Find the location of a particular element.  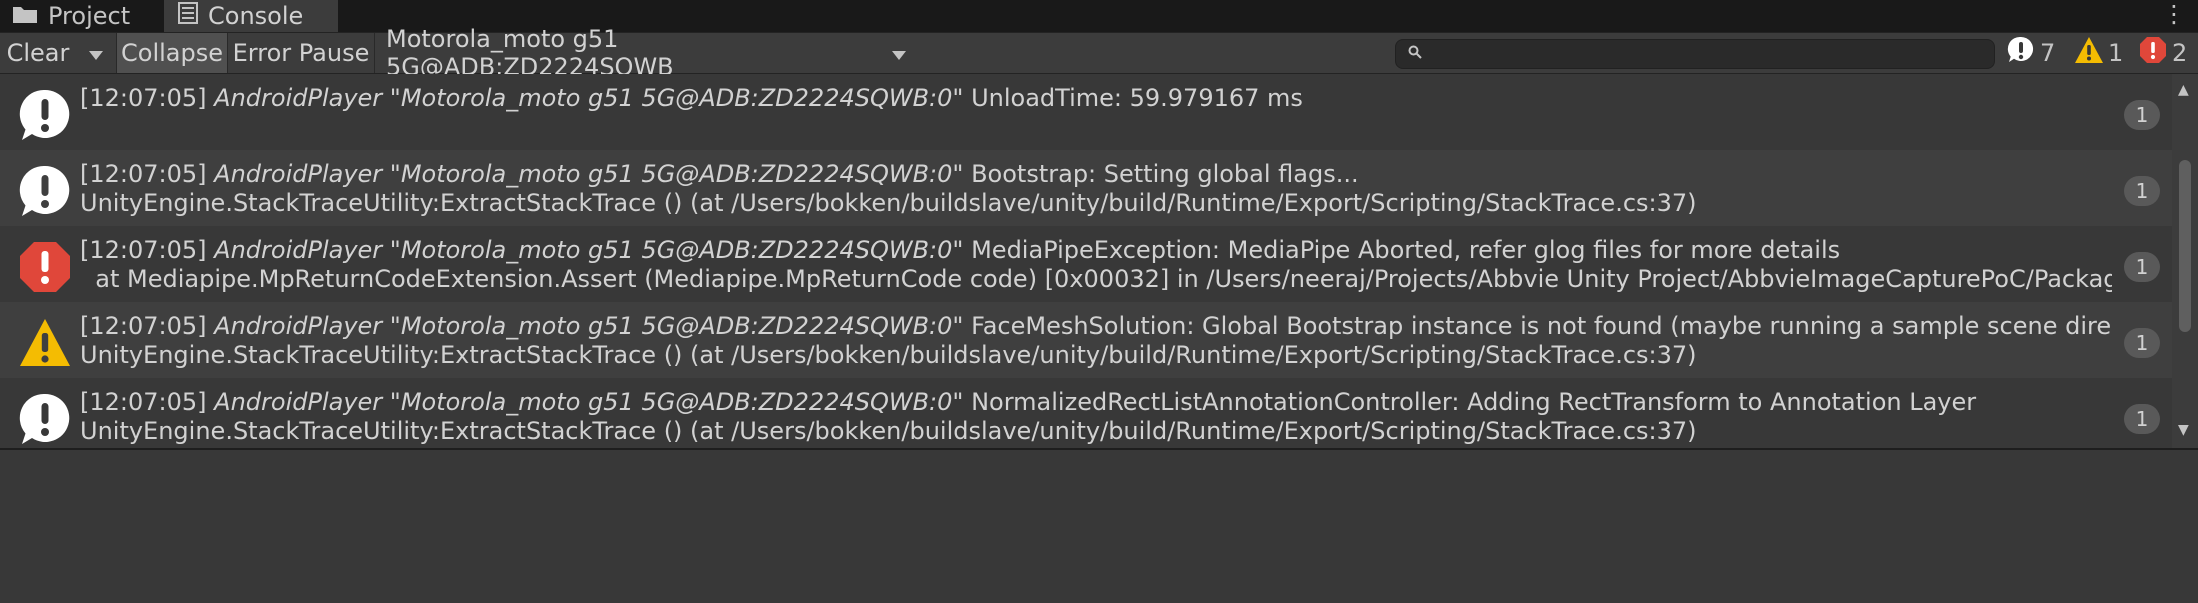

more-options-icon: ⋮ is located at coordinates (2174, 14).